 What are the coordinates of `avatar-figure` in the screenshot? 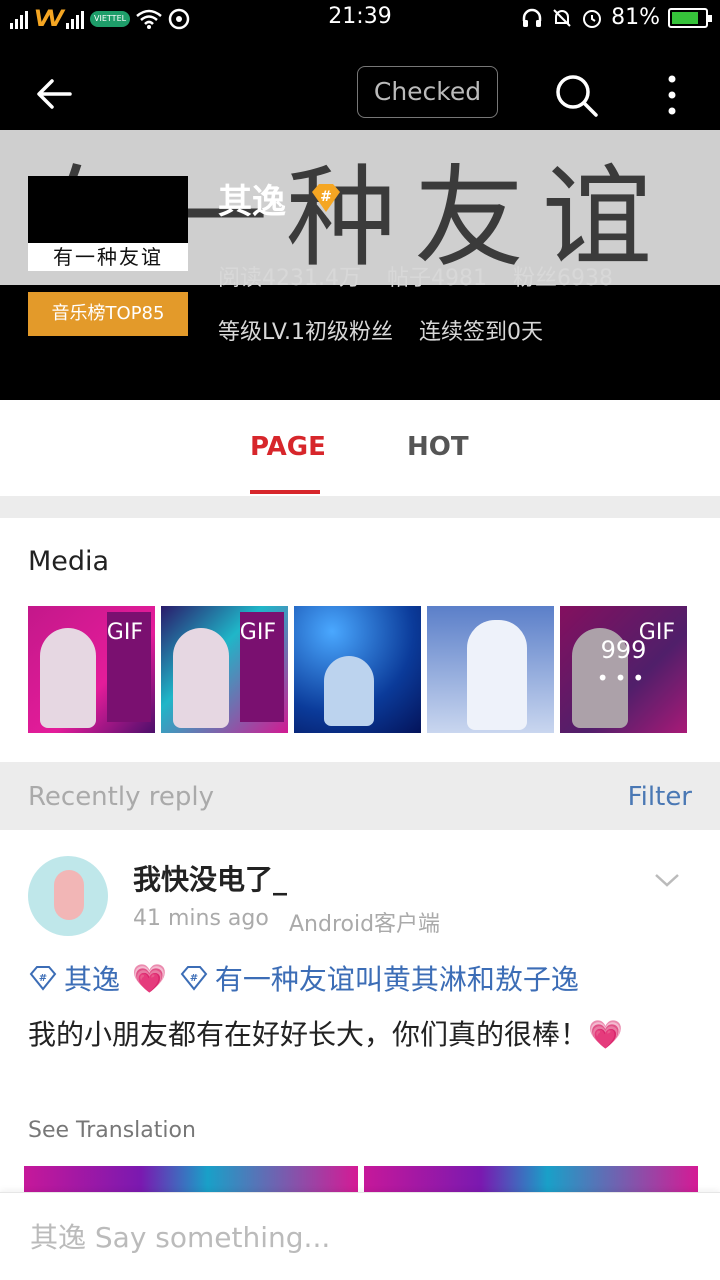 It's located at (69, 895).